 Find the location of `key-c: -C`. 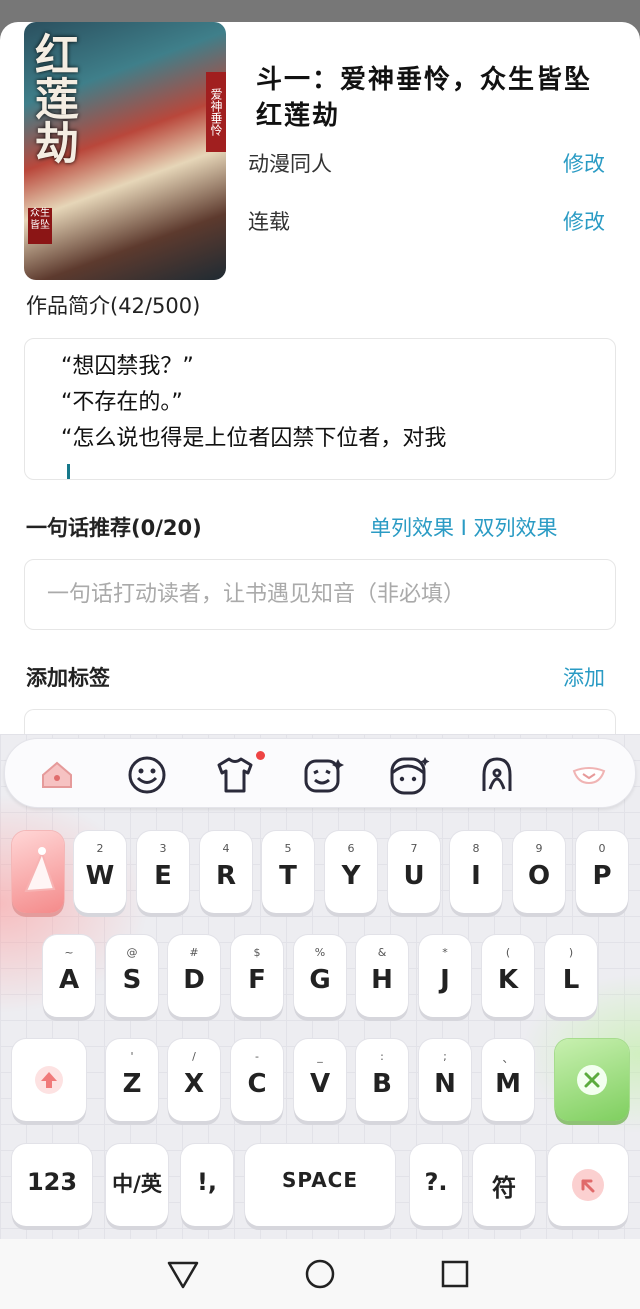

key-c: -C is located at coordinates (257, 1080).